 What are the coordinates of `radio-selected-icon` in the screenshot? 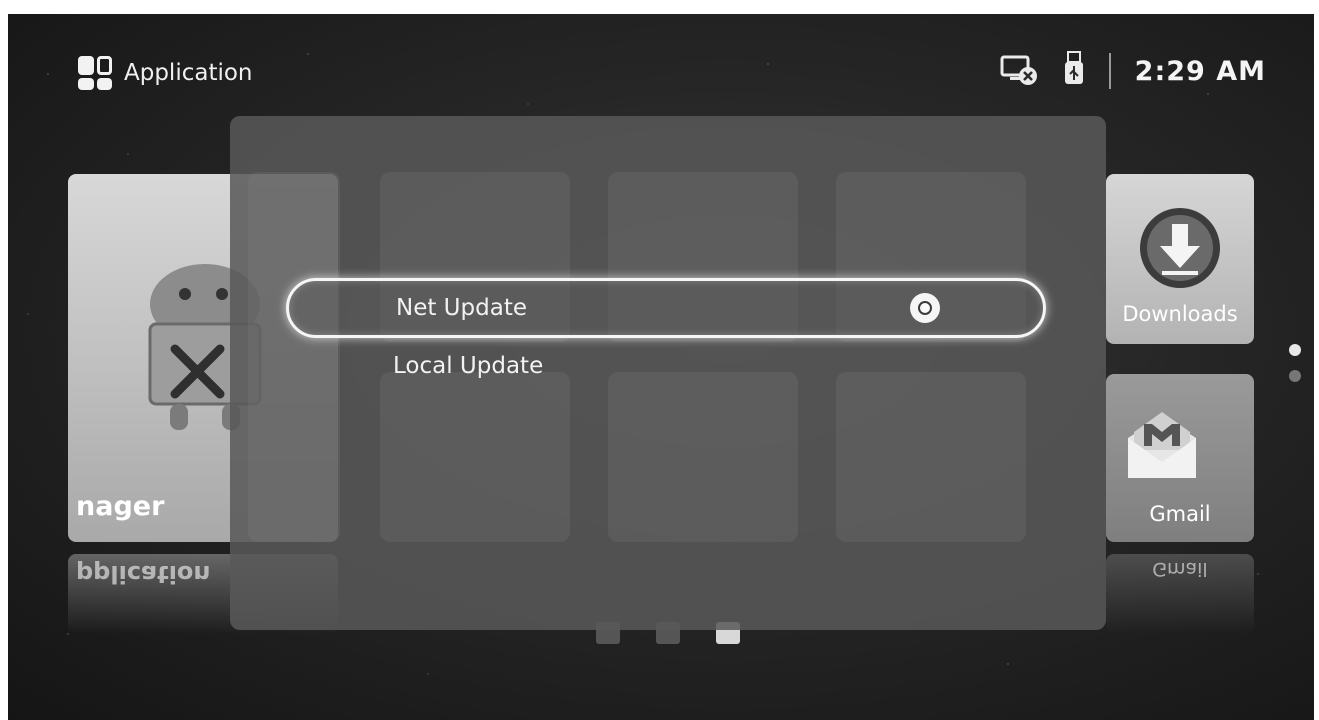 It's located at (925, 308).